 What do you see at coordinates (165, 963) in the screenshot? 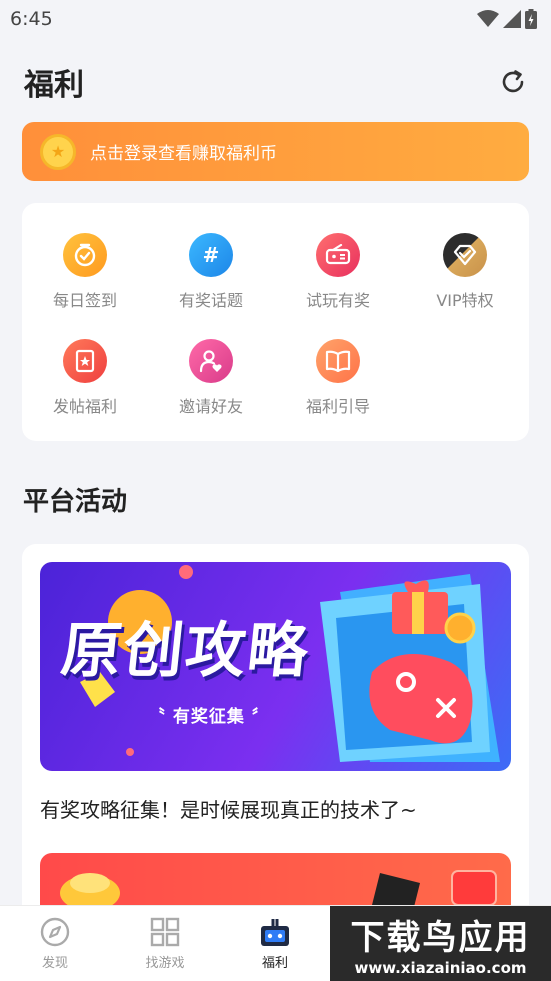
I see `nav-label: 找游戏` at bounding box center [165, 963].